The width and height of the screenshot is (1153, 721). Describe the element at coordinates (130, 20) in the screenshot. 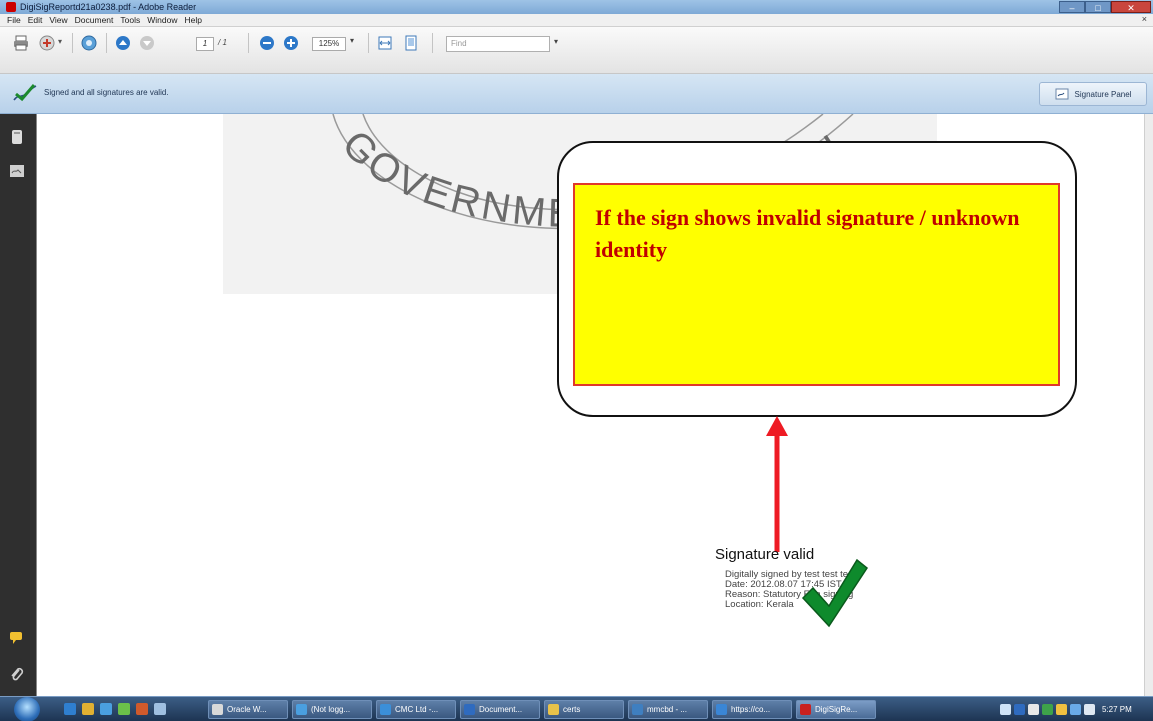

I see `menu-tools: Tools` at that location.